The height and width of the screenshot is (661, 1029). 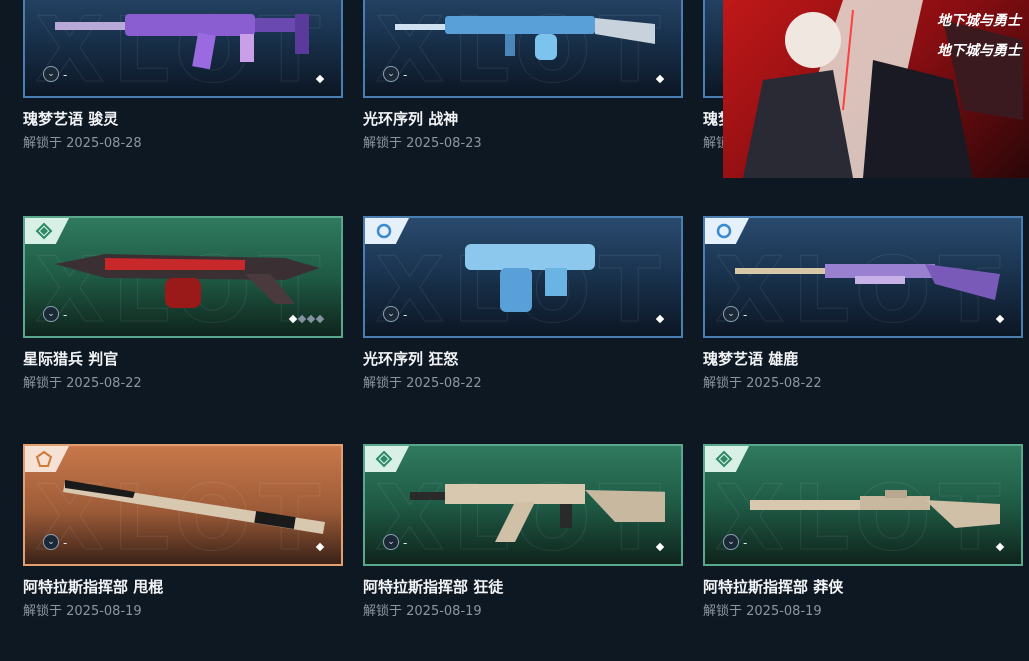 I want to click on weapon-card: XLOT ⌄ - 光环序列 战神 解锁于 2025-08-23, so click(x=523, y=78).